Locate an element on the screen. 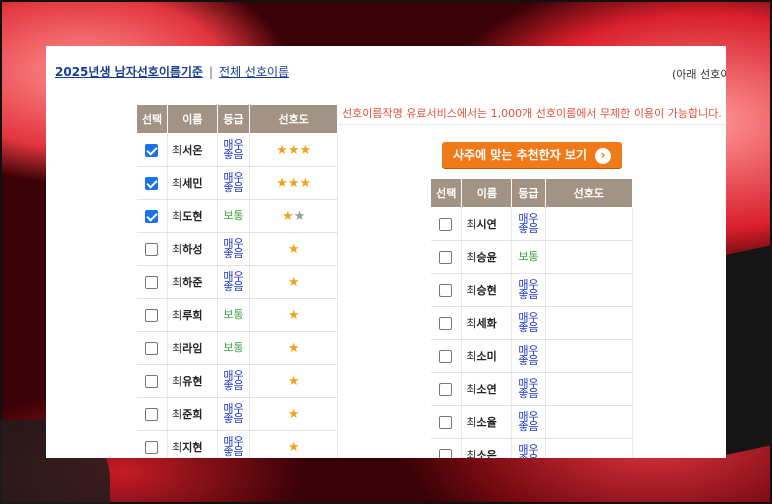 This screenshot has height=504, width=772. star-empty-icon: ★ is located at coordinates (299, 216).